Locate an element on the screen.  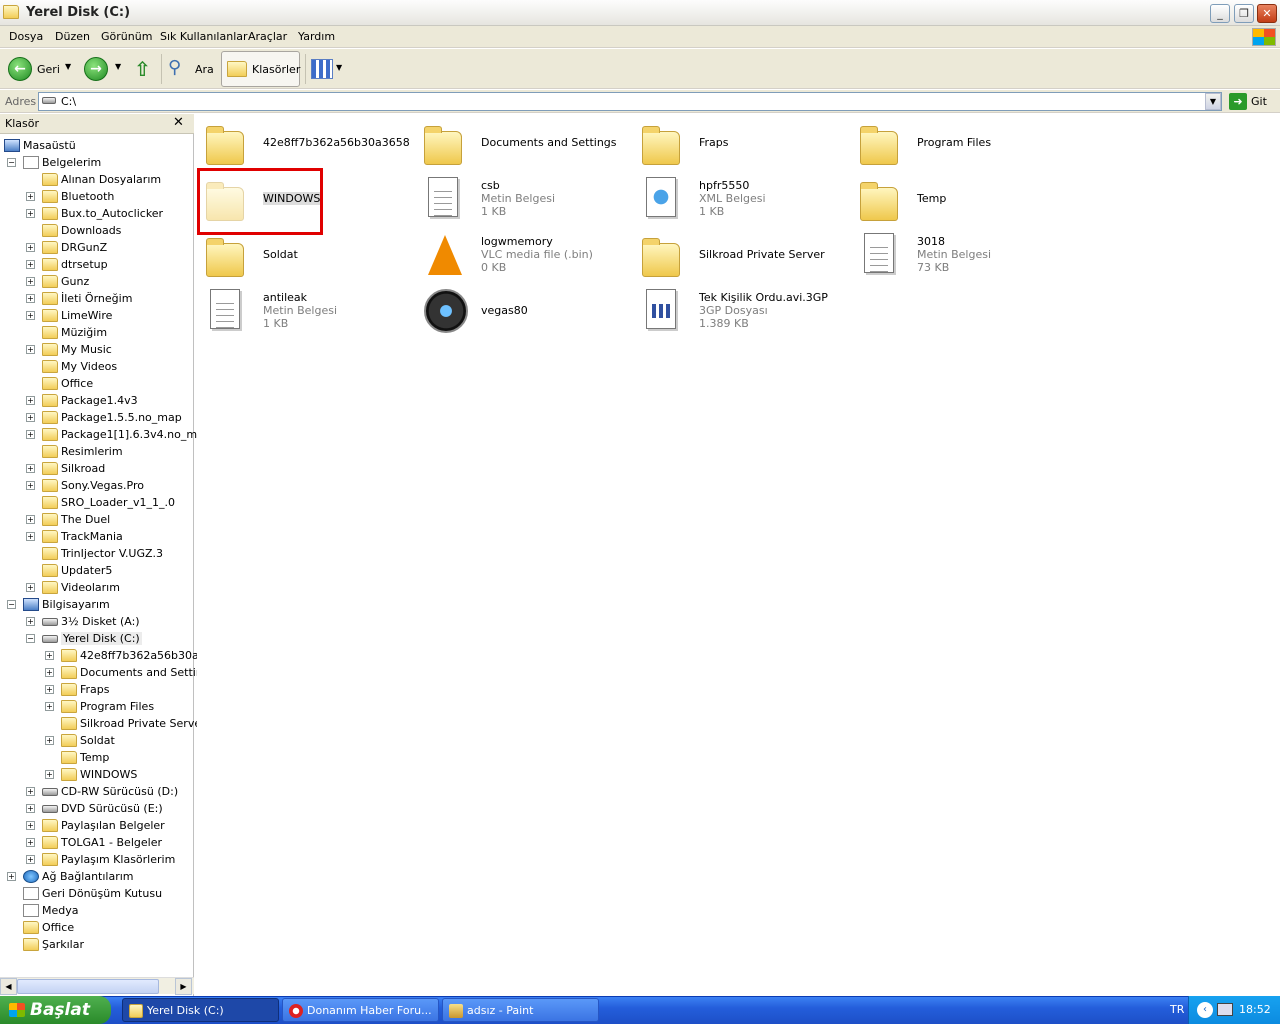
tree-item: Fraps is located at coordinates (85, 689).